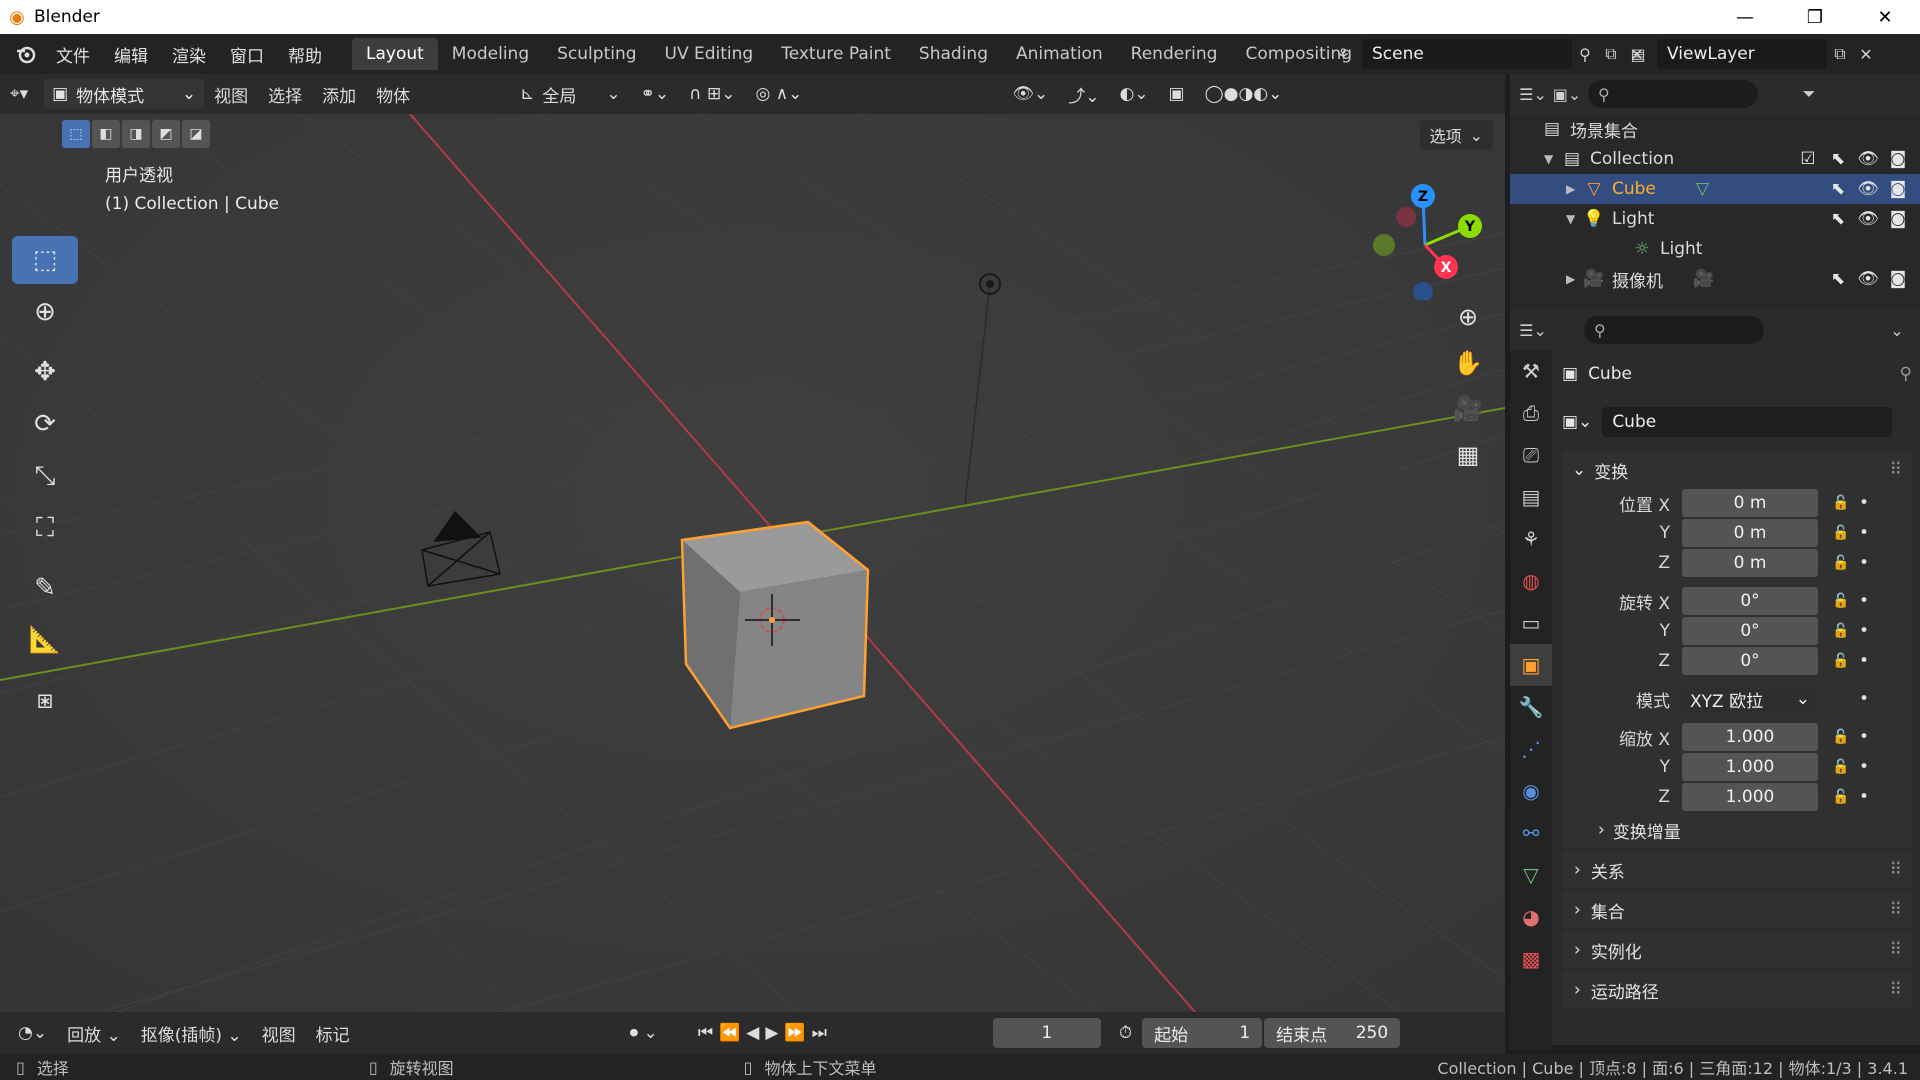 This screenshot has width=1920, height=1080. Describe the element at coordinates (1737, 470) in the screenshot. I see `transform-panel-header: ⌄ 变换 ⠿` at that location.